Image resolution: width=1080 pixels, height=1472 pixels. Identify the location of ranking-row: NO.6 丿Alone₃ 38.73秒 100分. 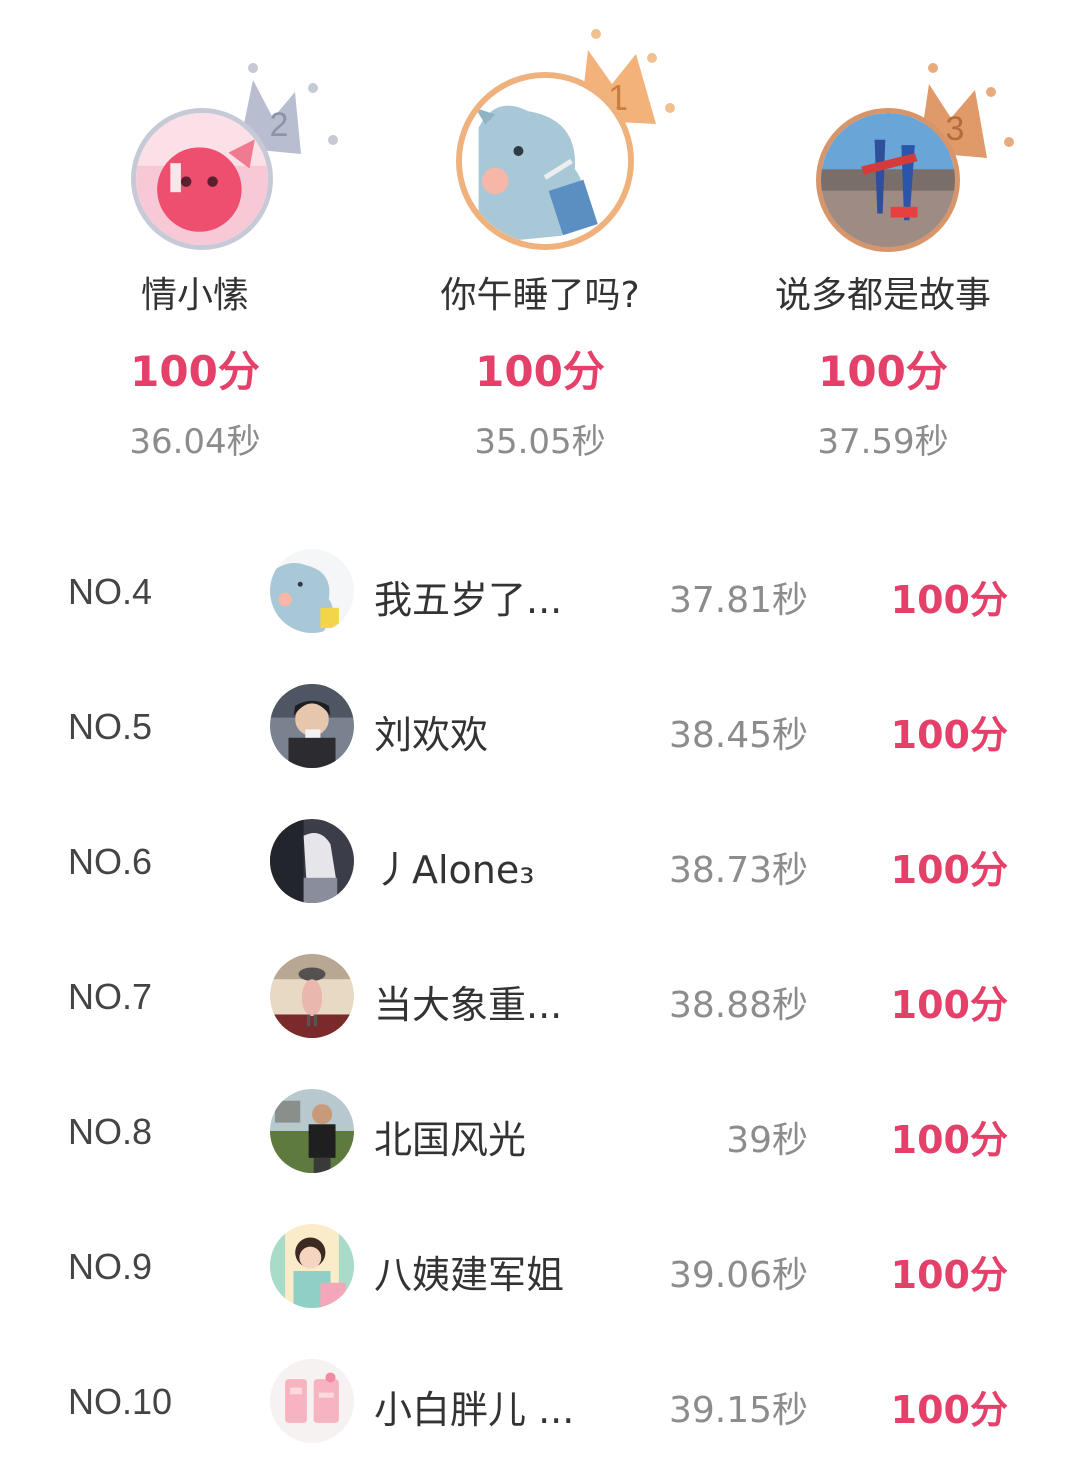
(540, 864).